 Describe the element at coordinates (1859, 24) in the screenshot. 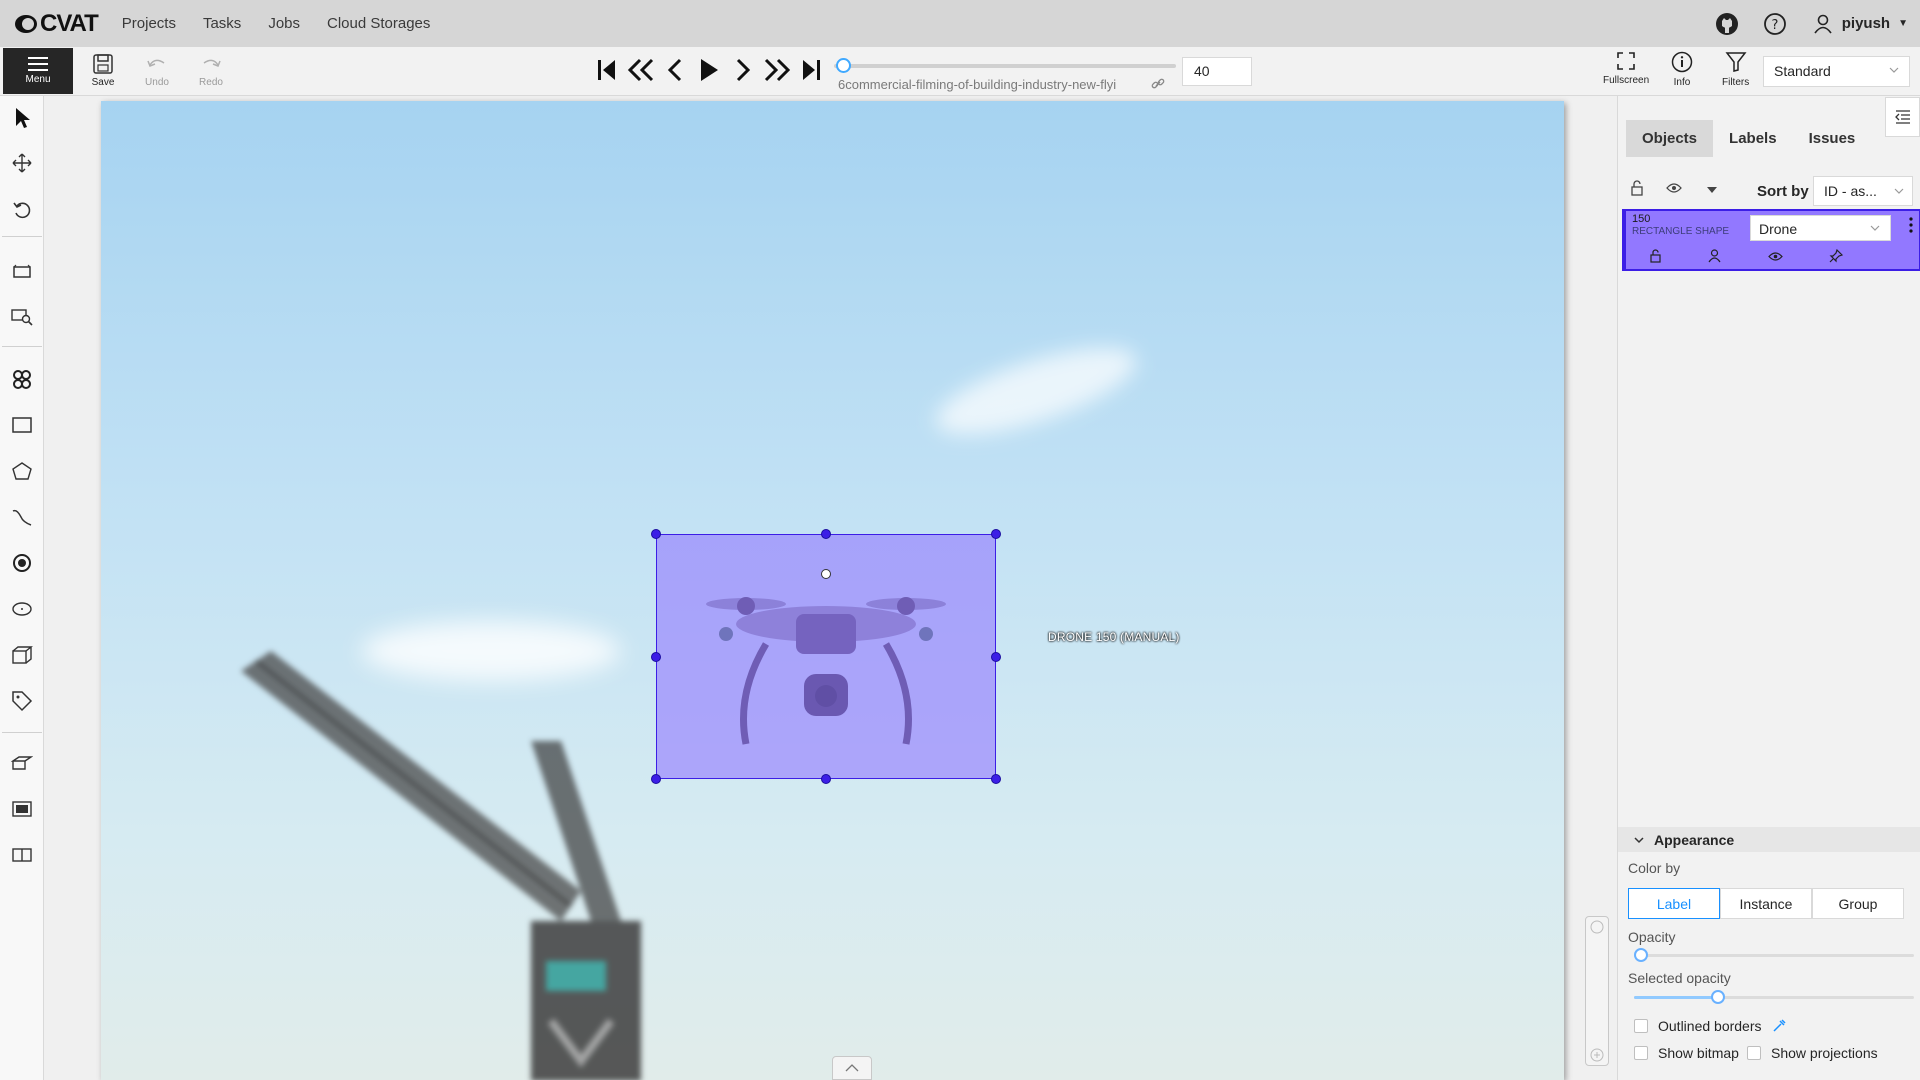

I see `user-menu: piyush ▼` at that location.